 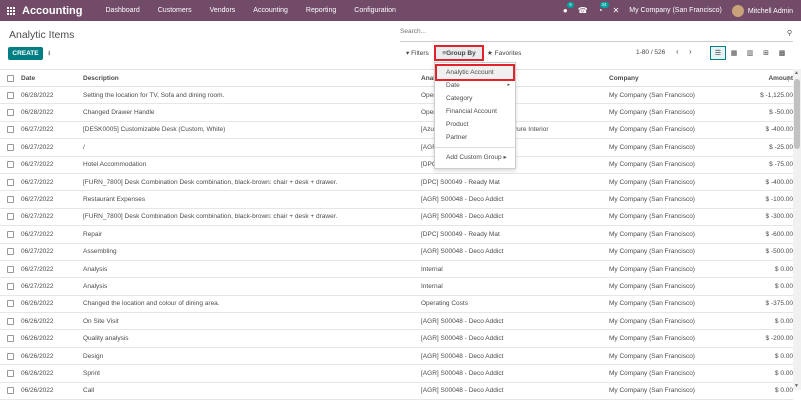 I want to click on cell-amount: $ -50.00, so click(x=781, y=113).